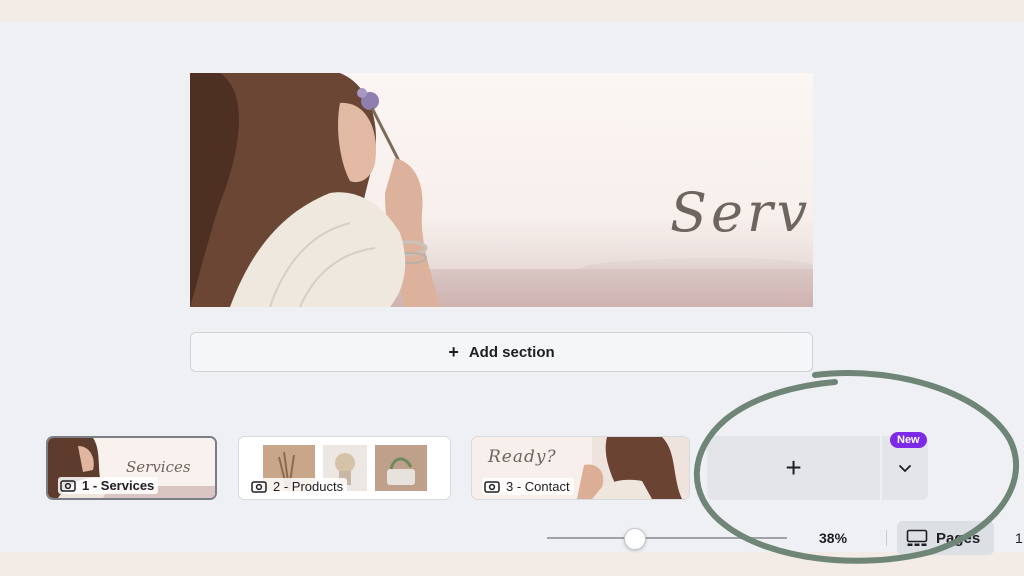  I want to click on page-3-name: 3 - Contact, so click(538, 486).